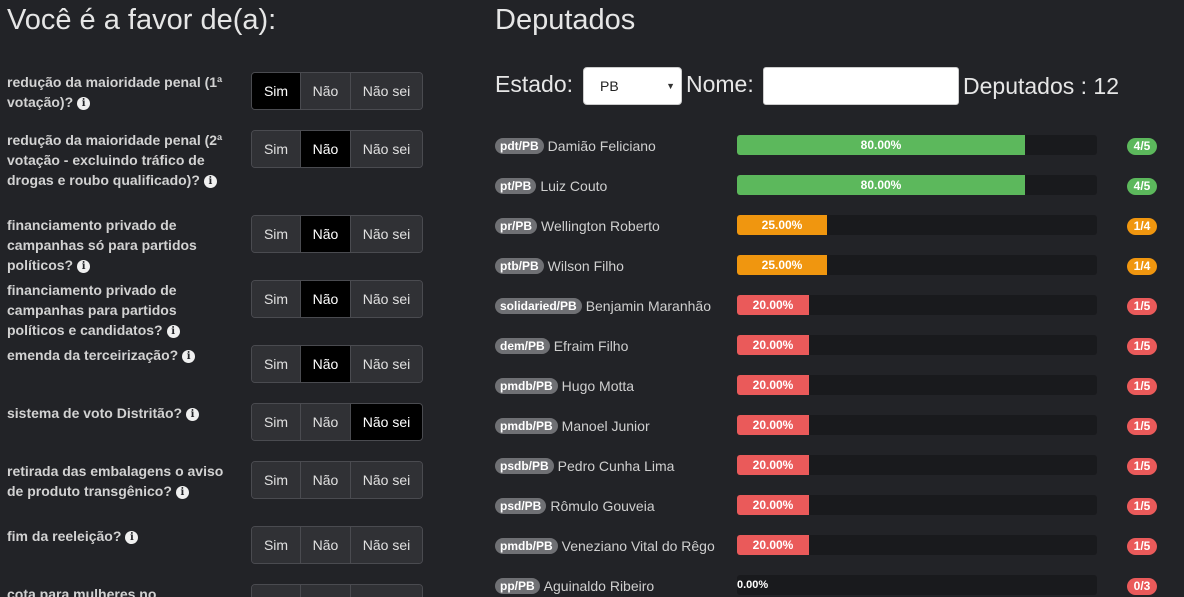 Image resolution: width=1184 pixels, height=597 pixels. Describe the element at coordinates (1142, 186) in the screenshot. I see `score-badge: 4/5` at that location.